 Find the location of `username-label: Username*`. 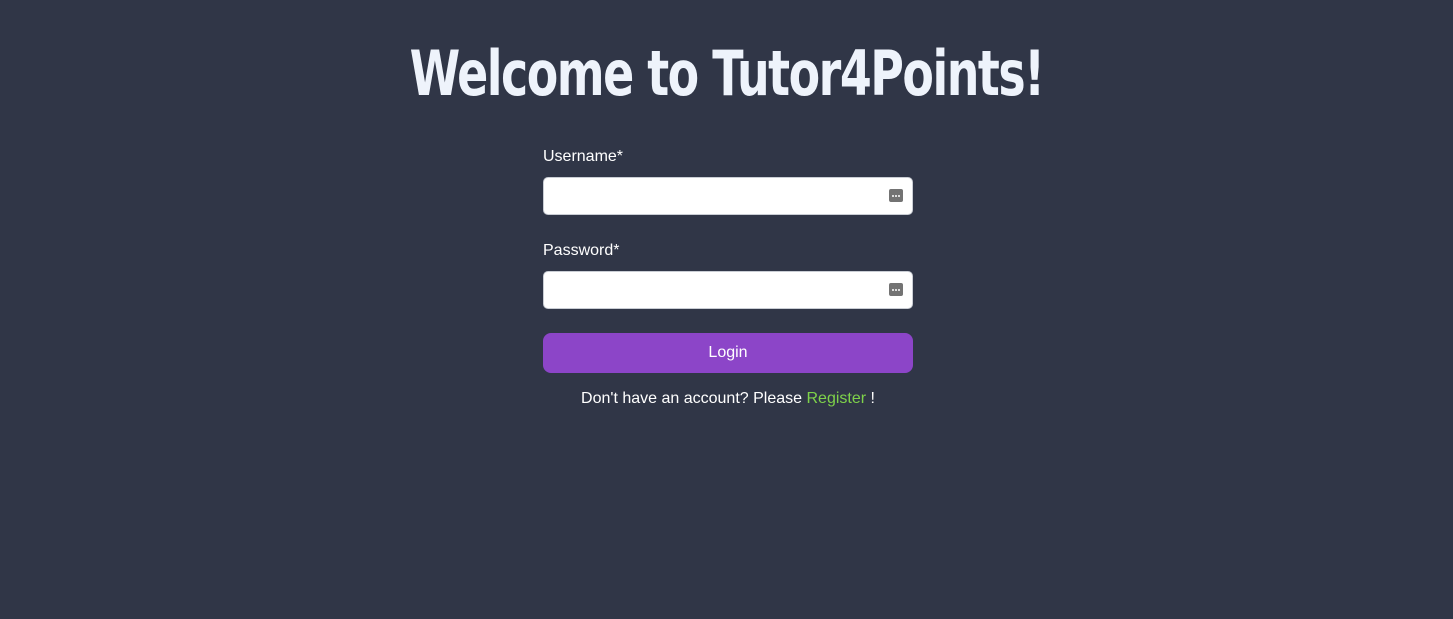

username-label: Username* is located at coordinates (583, 156).